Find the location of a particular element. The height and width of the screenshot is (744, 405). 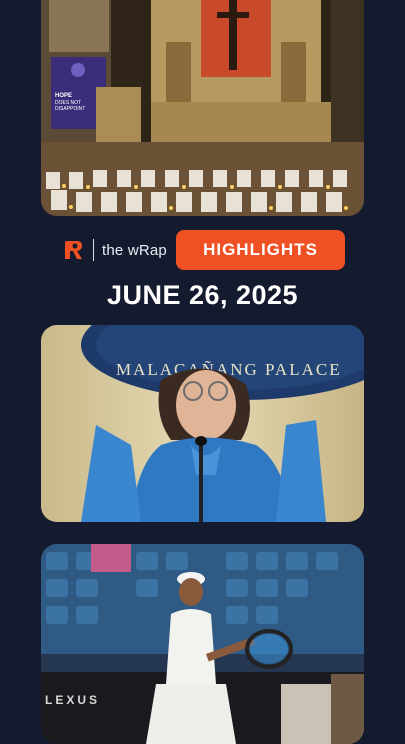

highlights-badge: HIGHLIGHTS is located at coordinates (260, 250).